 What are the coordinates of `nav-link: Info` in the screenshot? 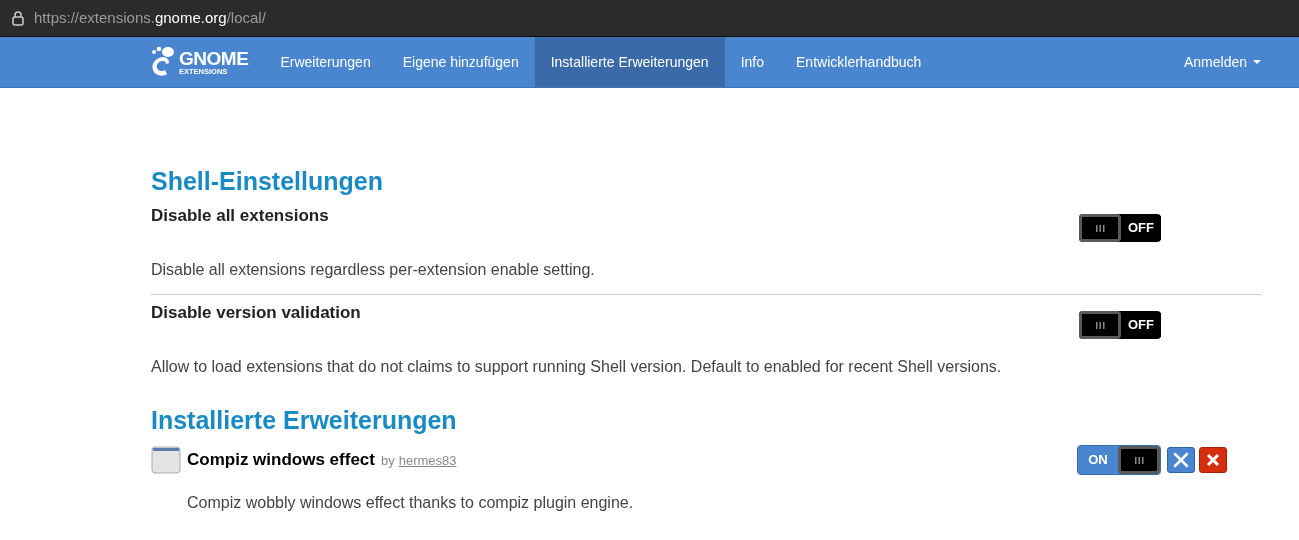 It's located at (752, 62).